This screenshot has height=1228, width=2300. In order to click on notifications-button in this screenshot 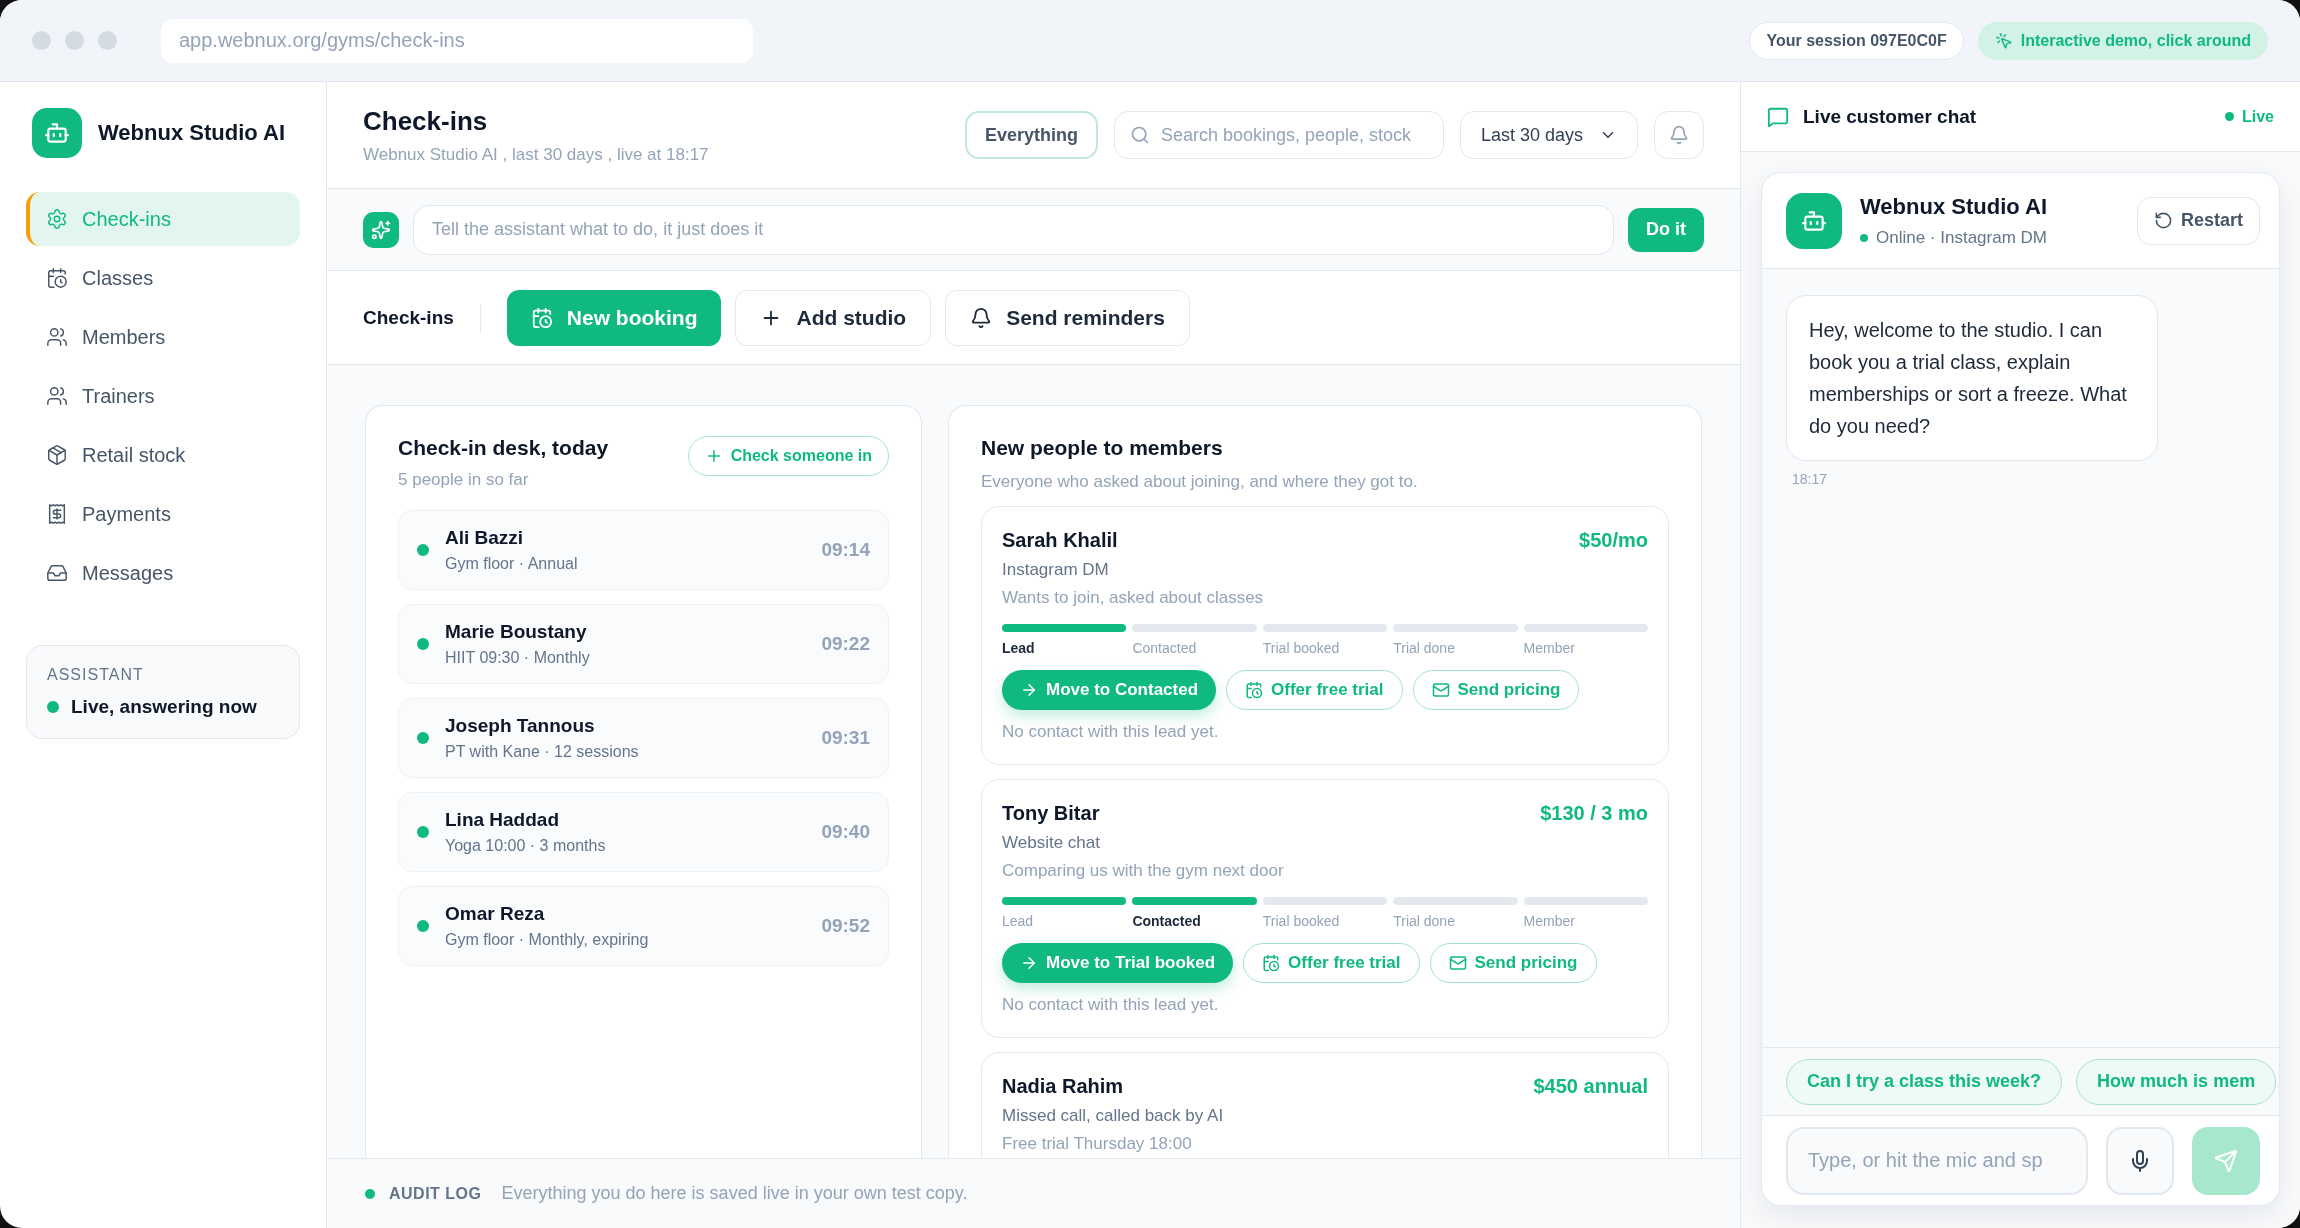, I will do `click(1679, 135)`.